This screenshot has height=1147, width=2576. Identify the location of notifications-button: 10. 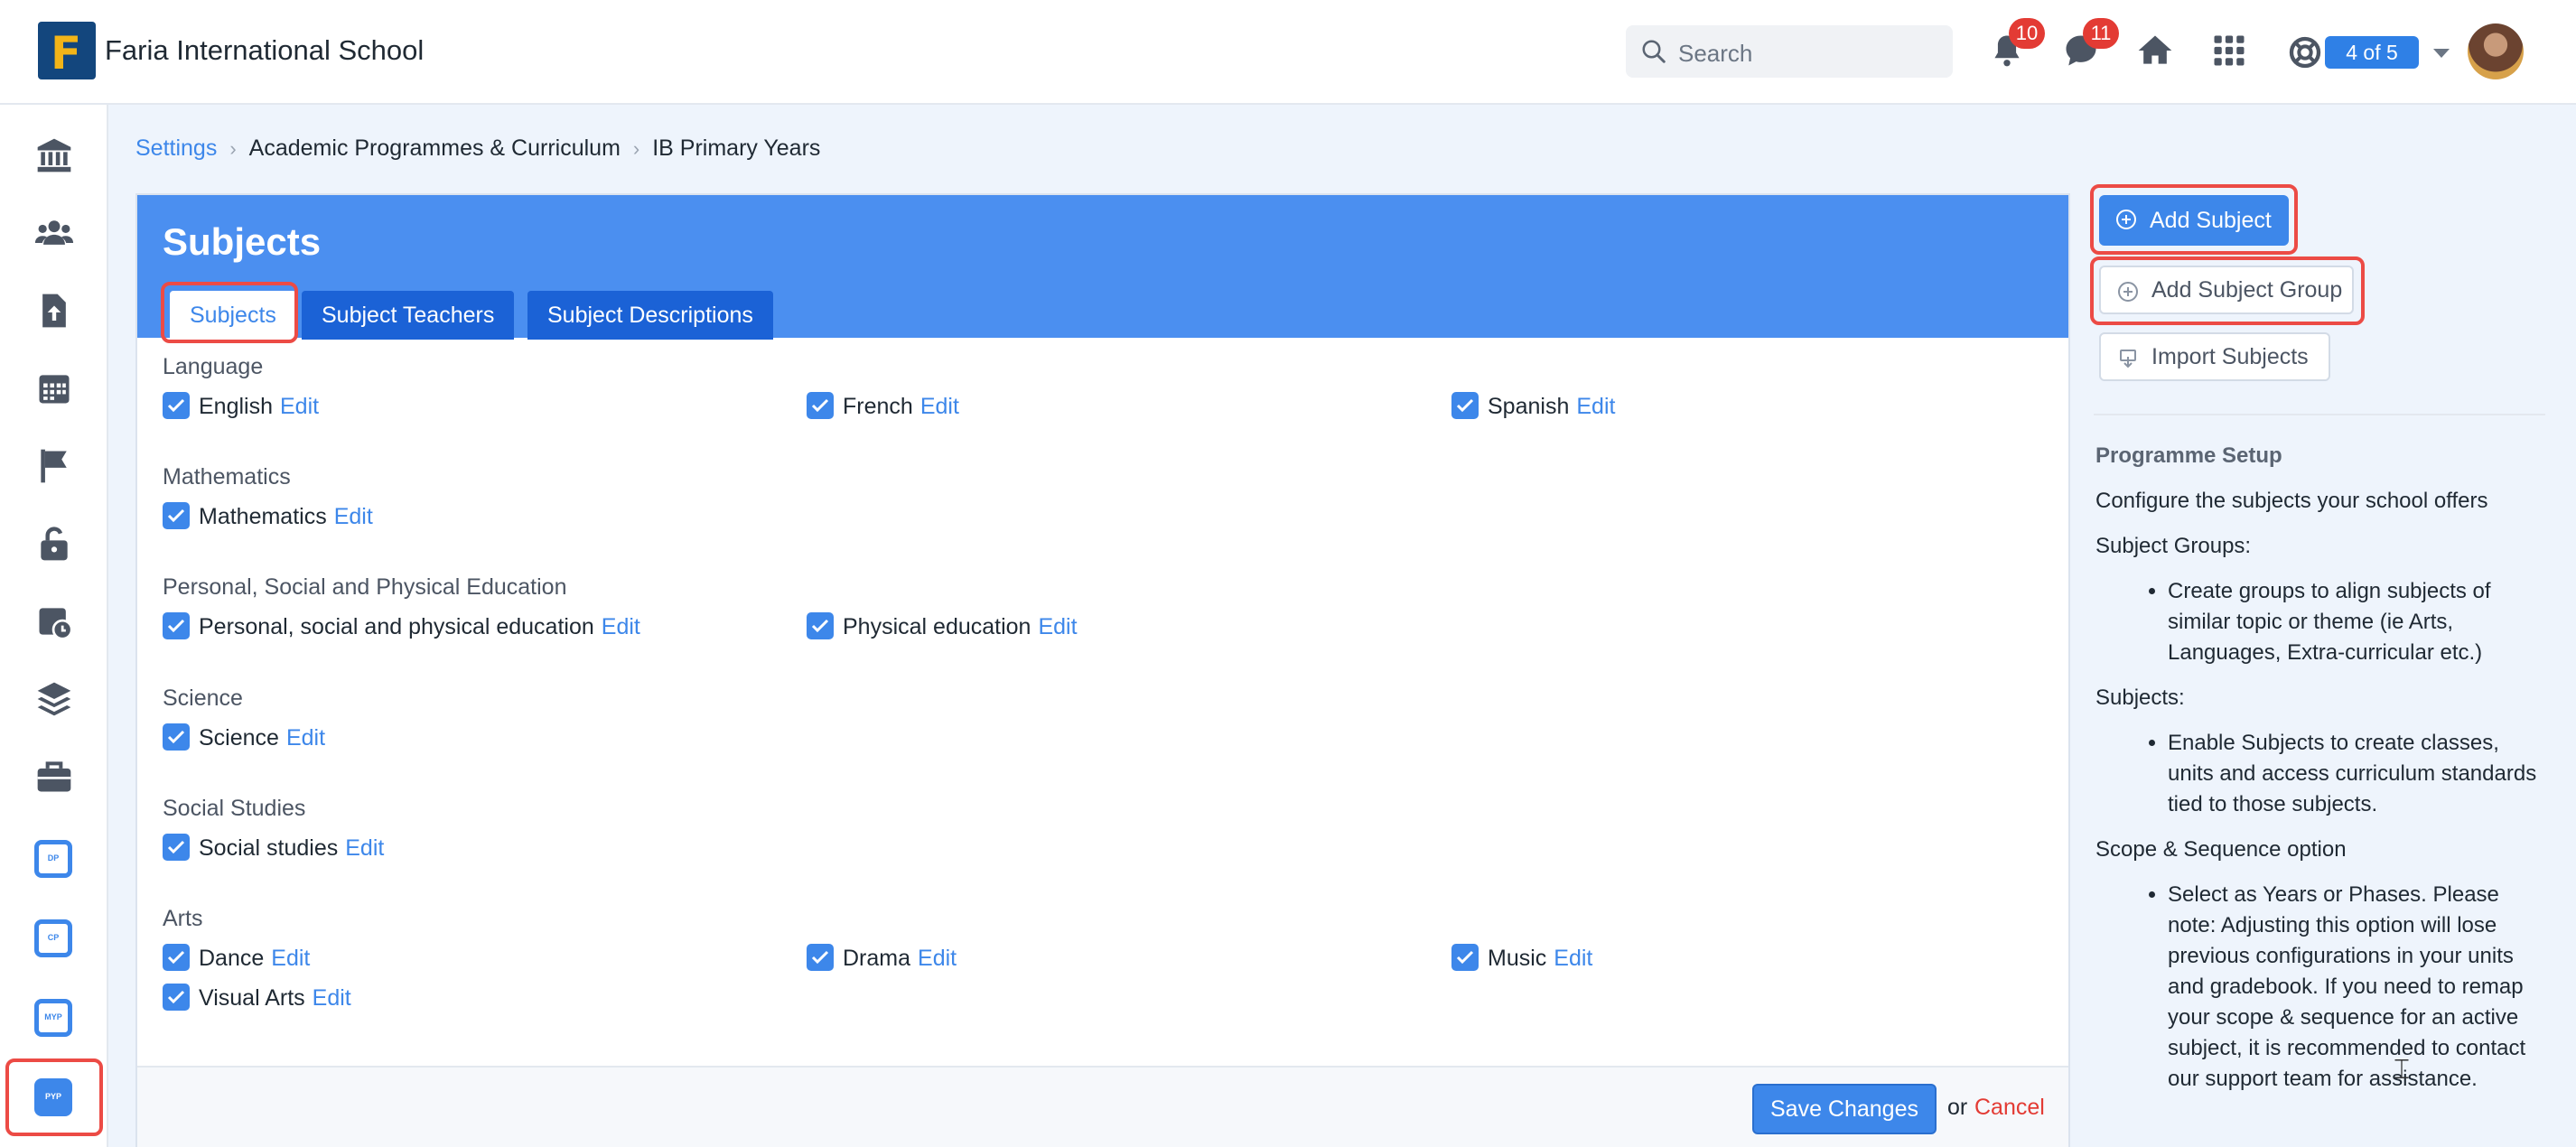
(2016, 44).